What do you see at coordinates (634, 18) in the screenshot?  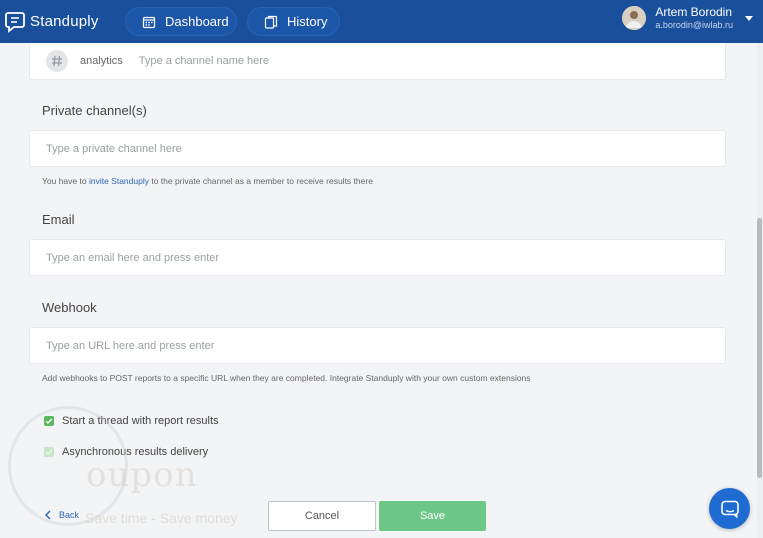 I see `avatar` at bounding box center [634, 18].